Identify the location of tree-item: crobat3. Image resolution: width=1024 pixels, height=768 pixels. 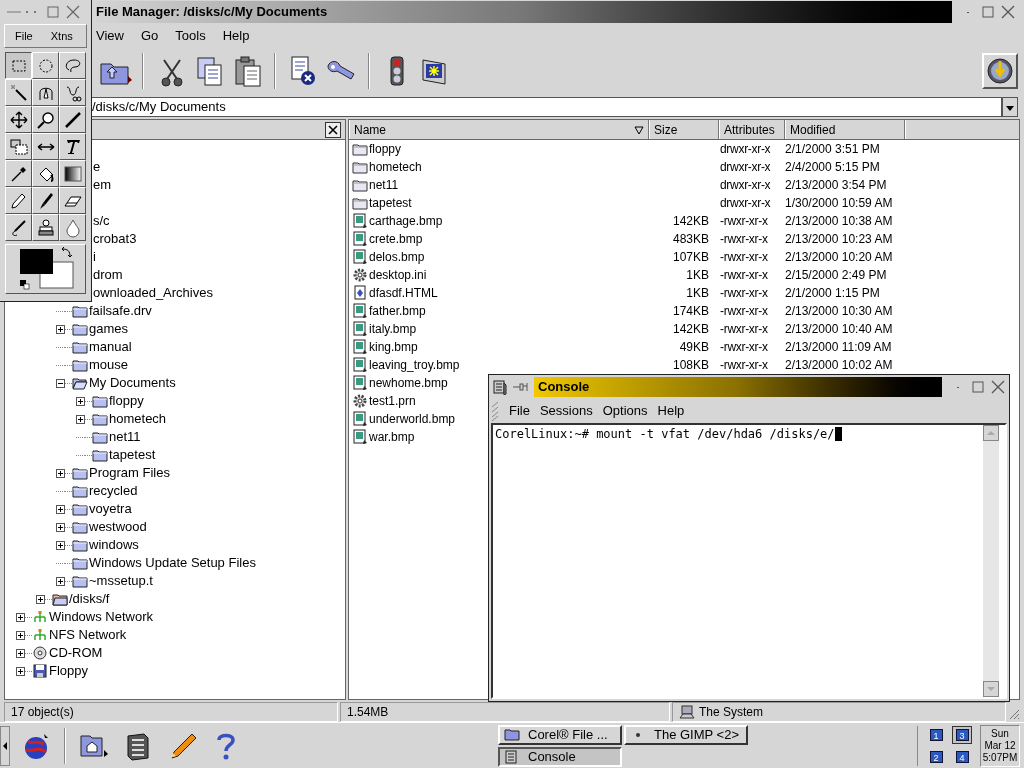
(115, 239).